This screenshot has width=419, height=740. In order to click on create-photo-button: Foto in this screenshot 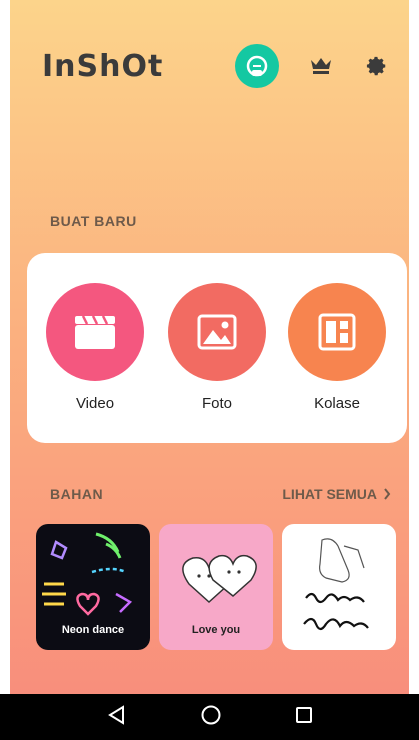, I will do `click(217, 347)`.